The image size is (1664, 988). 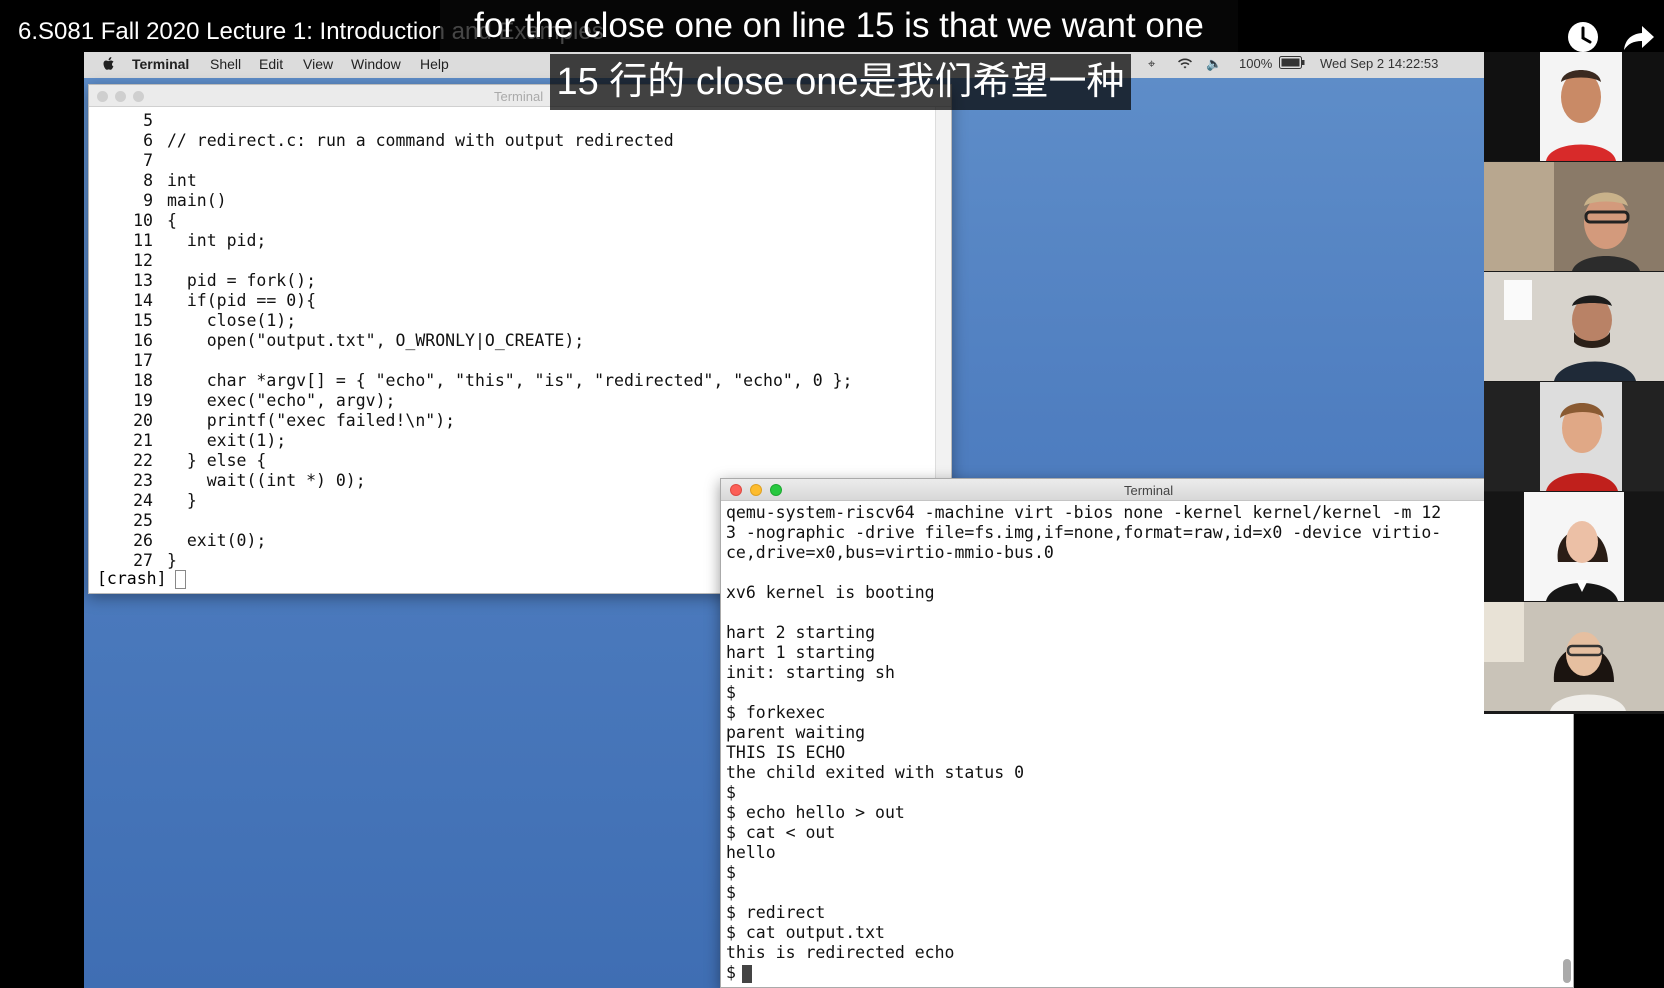 What do you see at coordinates (182, 180) in the screenshot?
I see `code-text: int` at bounding box center [182, 180].